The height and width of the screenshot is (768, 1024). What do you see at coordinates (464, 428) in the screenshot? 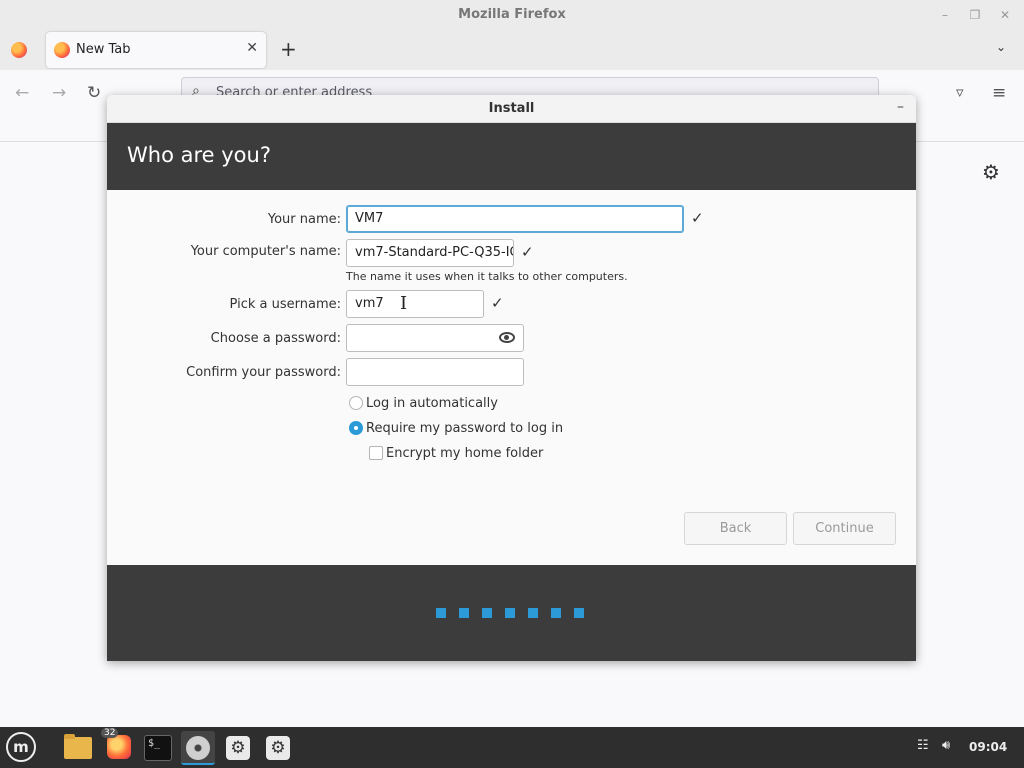
I see `require-password-label: Require my password to log in` at bounding box center [464, 428].